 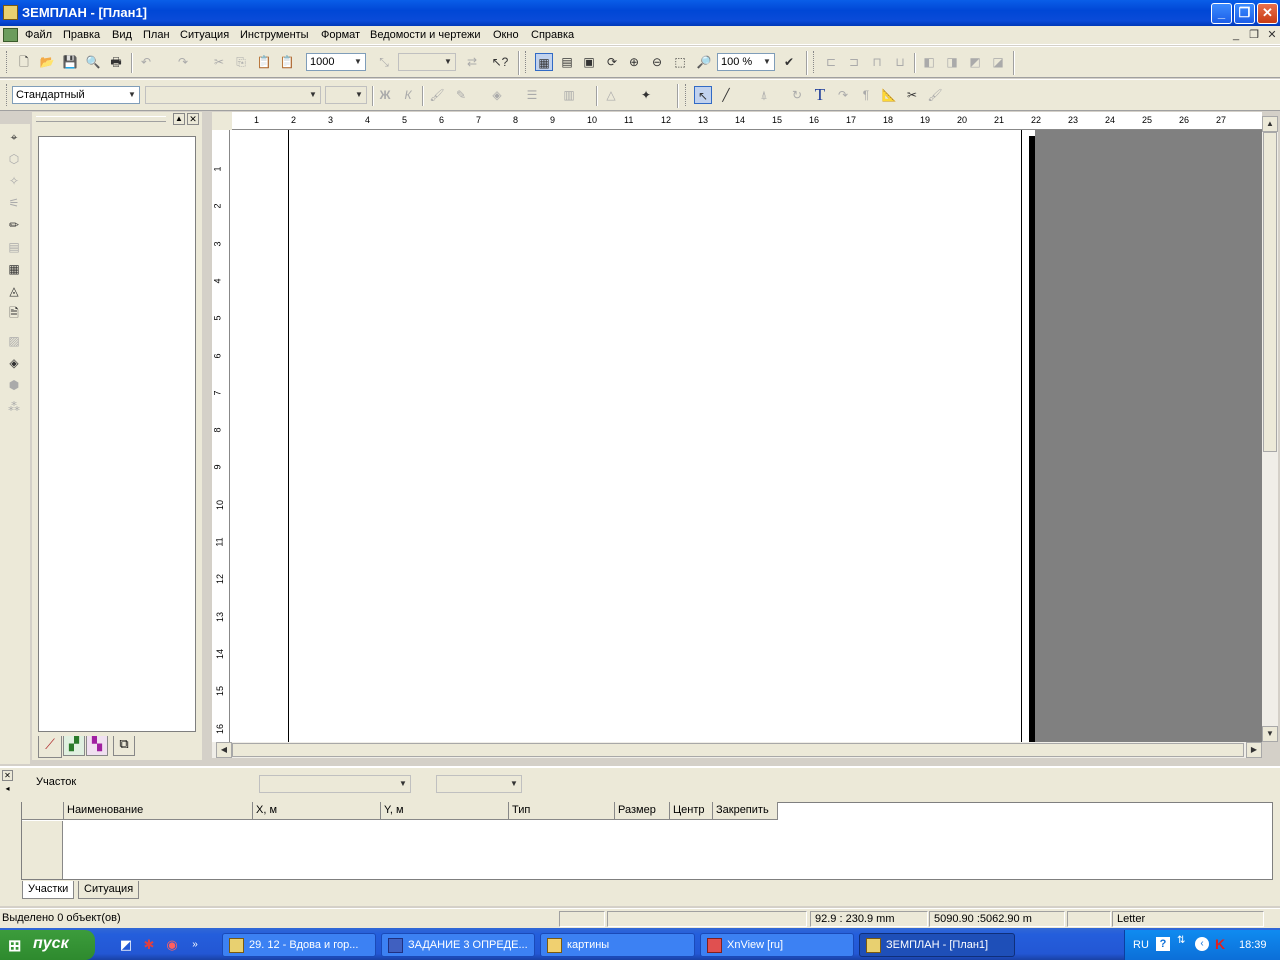 I want to click on panel-grip, so click(x=101, y=119).